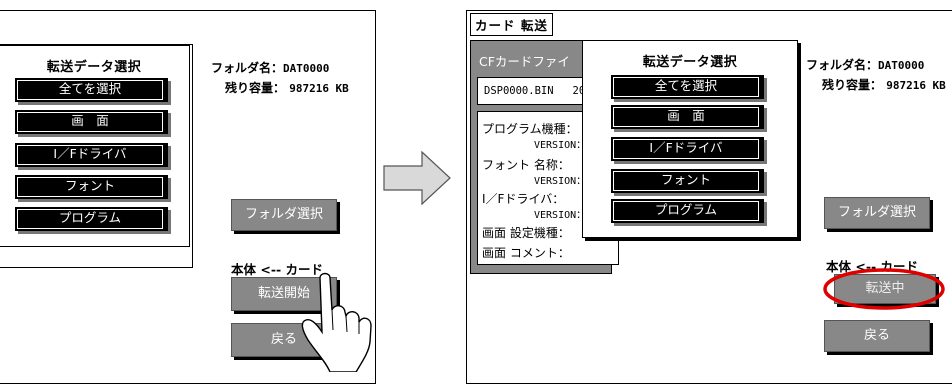 The height and width of the screenshot is (384, 952). I want to click on right-select-all-button: 全てを選択, so click(687, 87).